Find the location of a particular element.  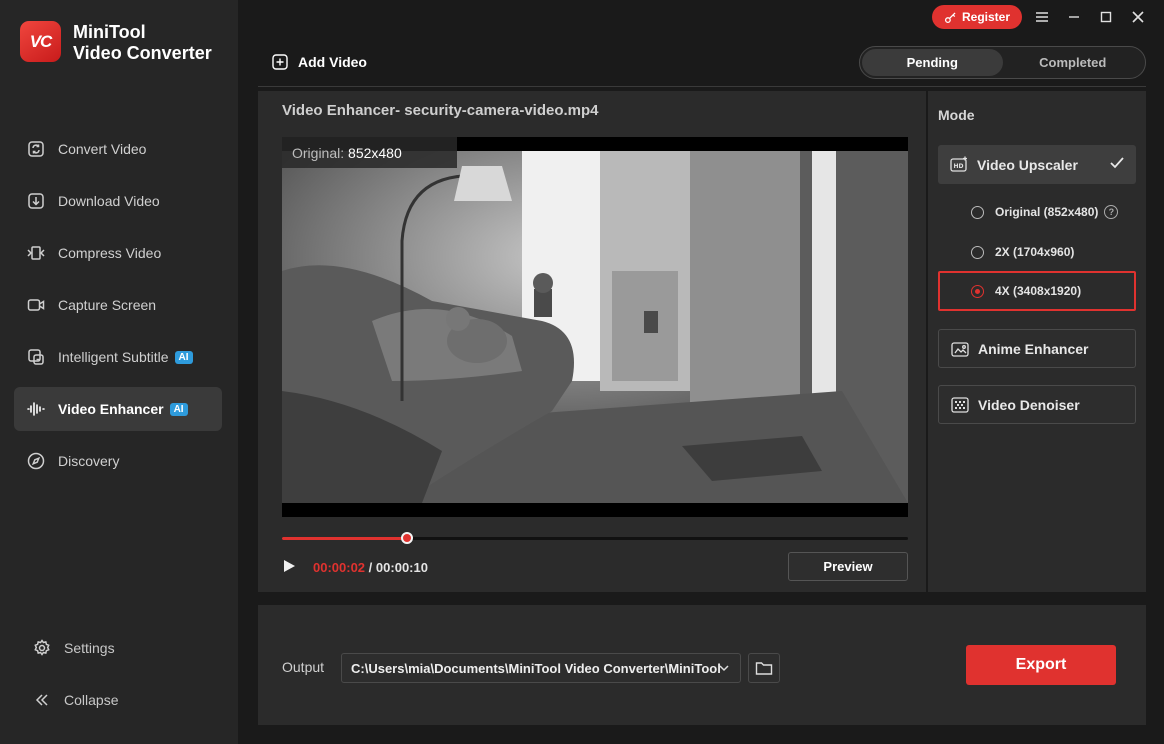

sidebar-item-download-video: Download Video is located at coordinates (118, 201).